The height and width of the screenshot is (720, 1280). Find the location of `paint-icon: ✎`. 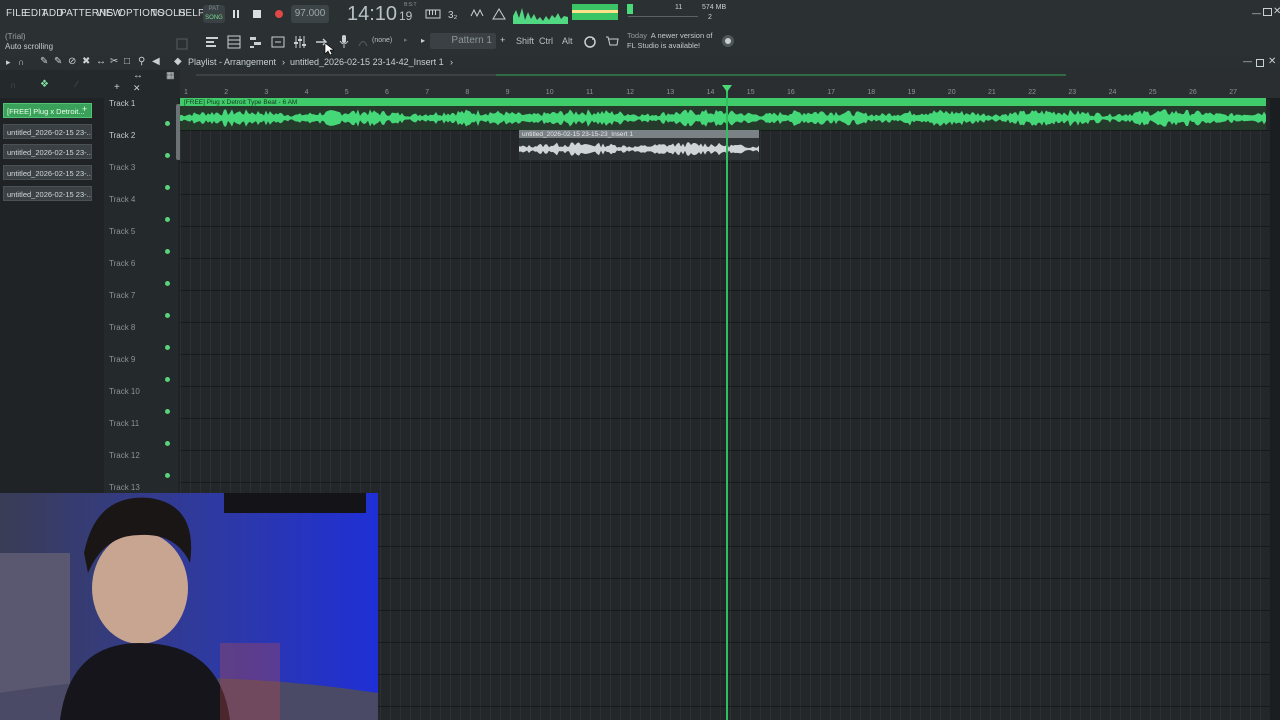

paint-icon: ✎ is located at coordinates (58, 61).